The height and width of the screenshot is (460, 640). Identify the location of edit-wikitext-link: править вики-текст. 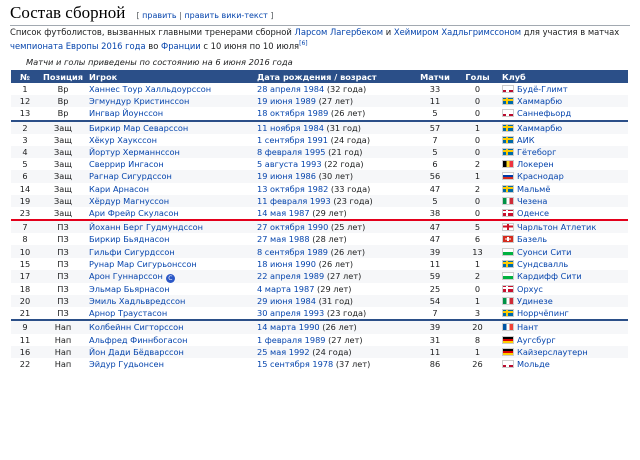
(225, 15).